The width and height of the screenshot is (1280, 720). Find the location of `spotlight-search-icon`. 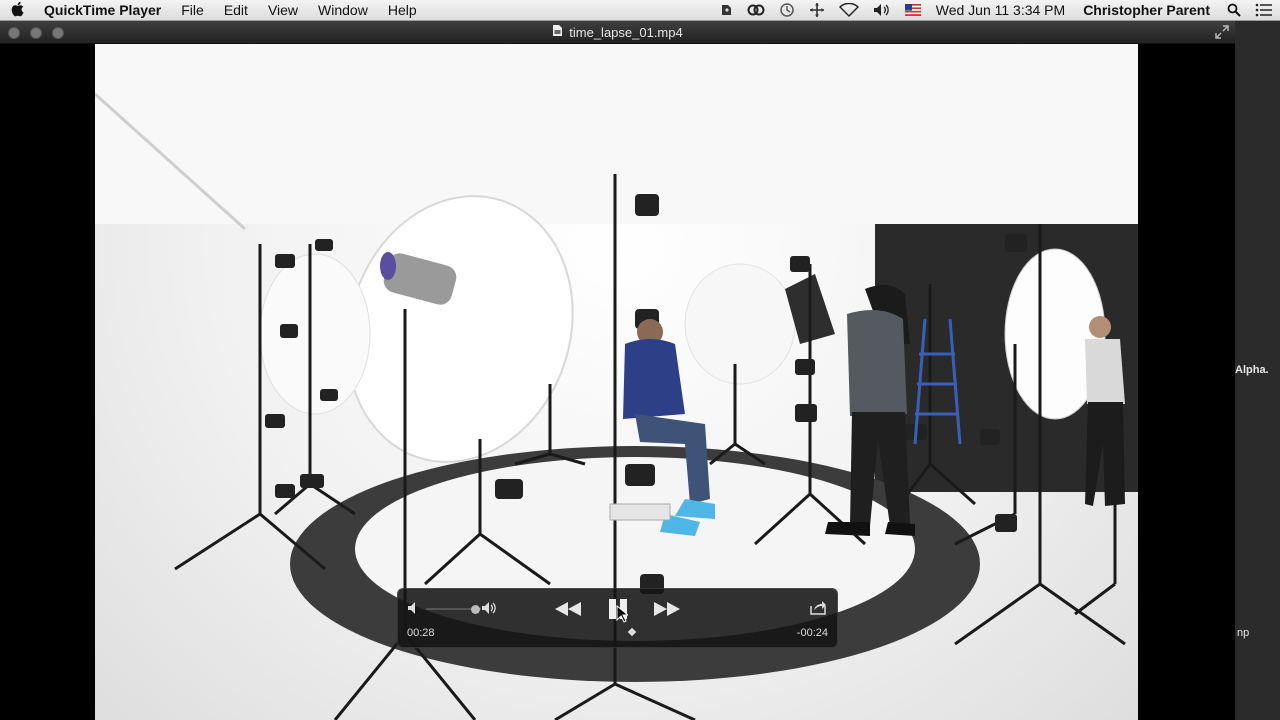

spotlight-search-icon is located at coordinates (1234, 10).